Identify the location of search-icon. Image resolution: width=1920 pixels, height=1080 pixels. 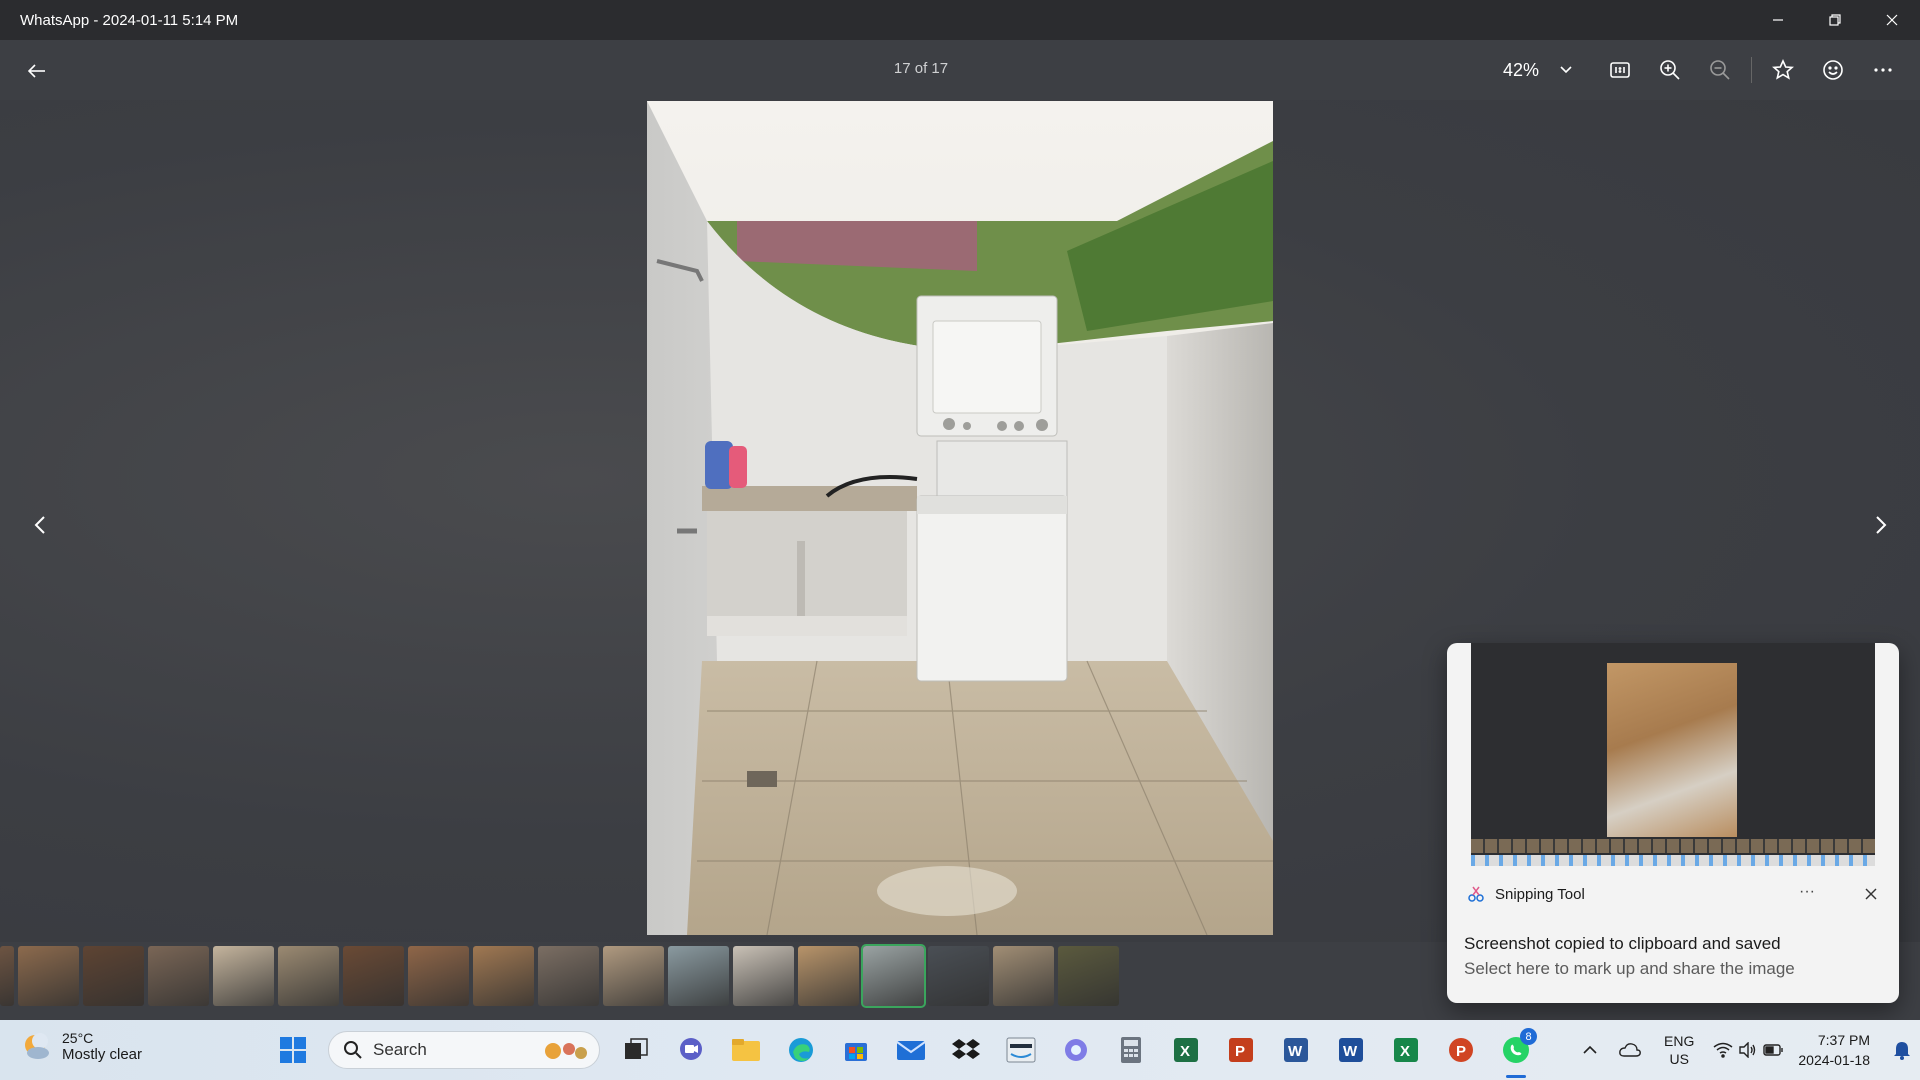
(353, 1050).